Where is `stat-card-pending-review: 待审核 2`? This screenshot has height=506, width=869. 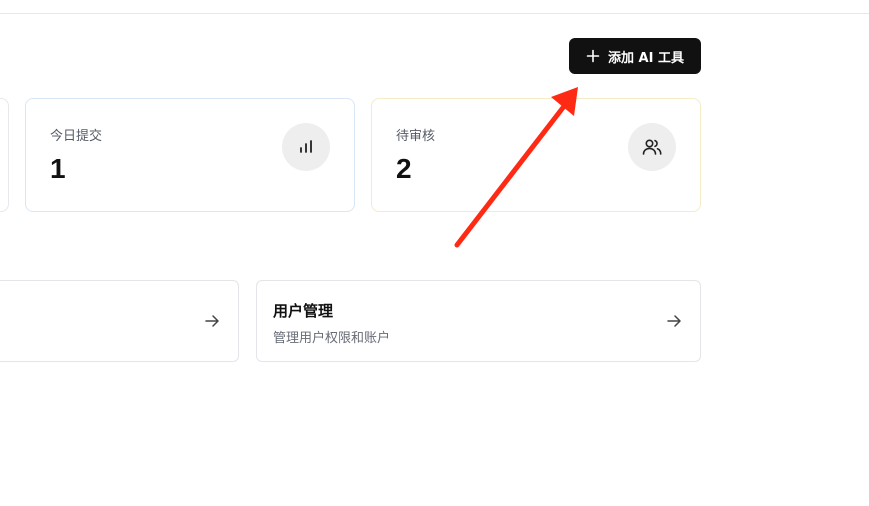 stat-card-pending-review: 待审核 2 is located at coordinates (536, 155).